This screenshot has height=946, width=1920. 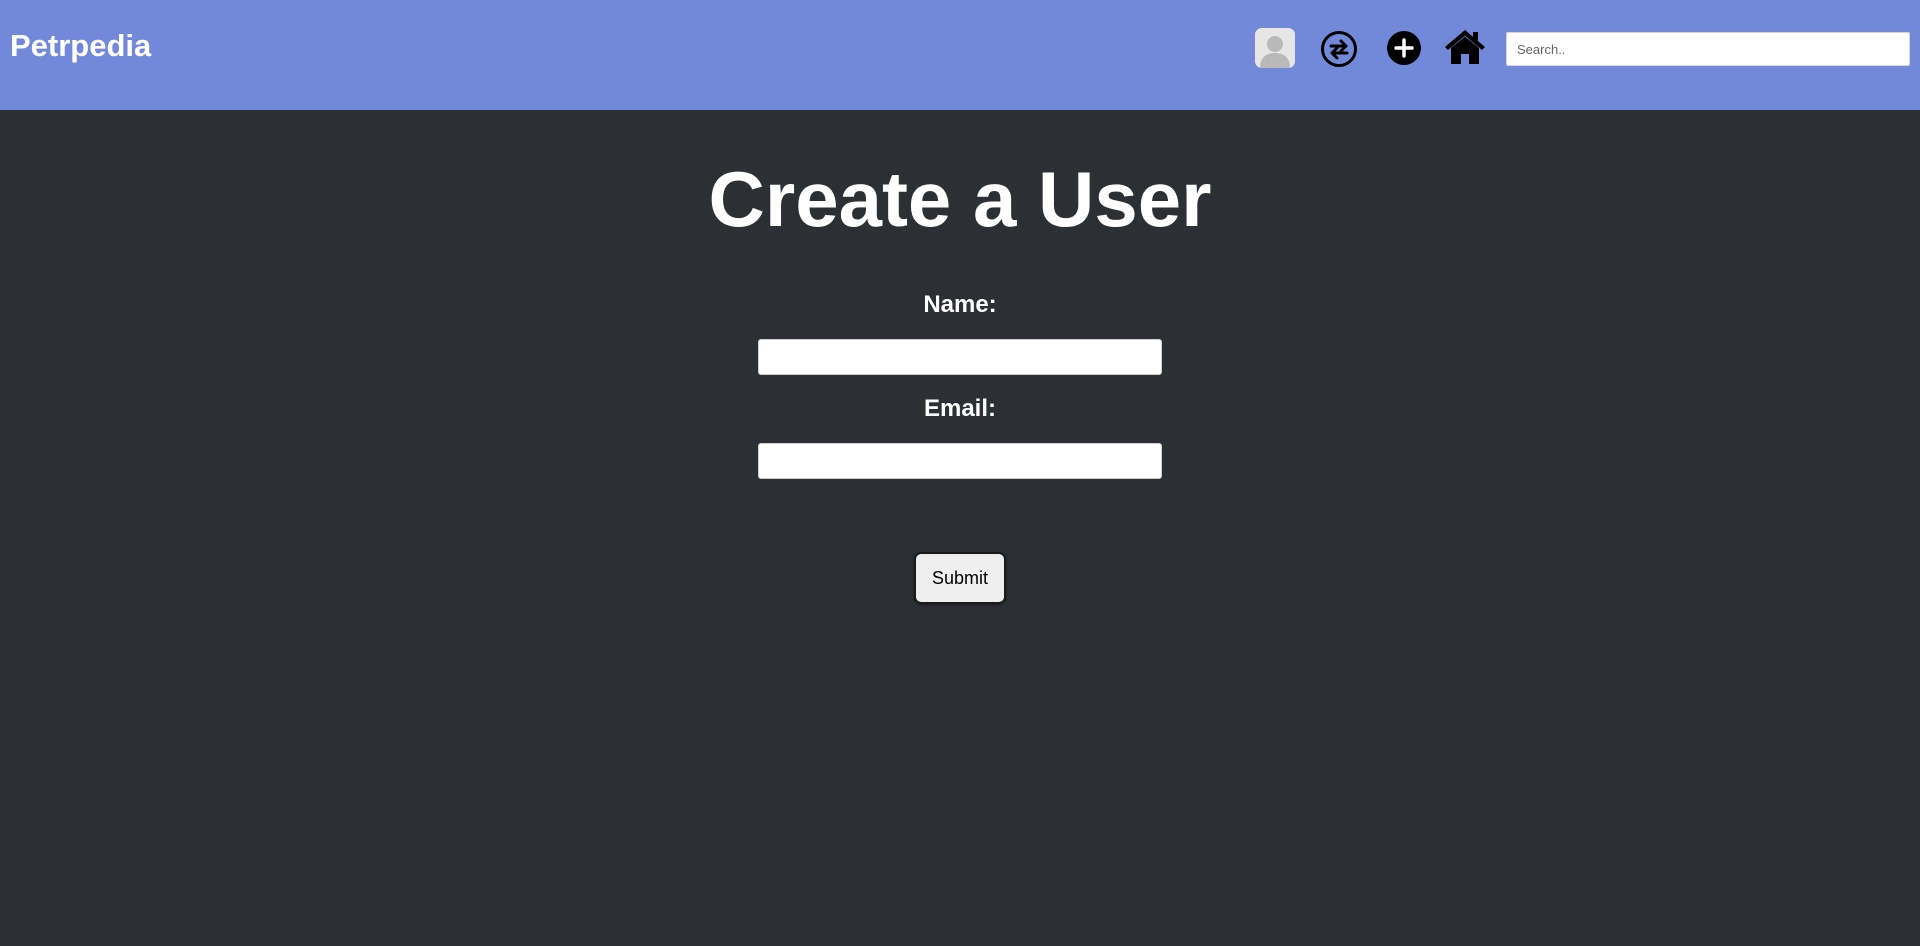 What do you see at coordinates (80, 46) in the screenshot?
I see `brand-logo: Petrpedia` at bounding box center [80, 46].